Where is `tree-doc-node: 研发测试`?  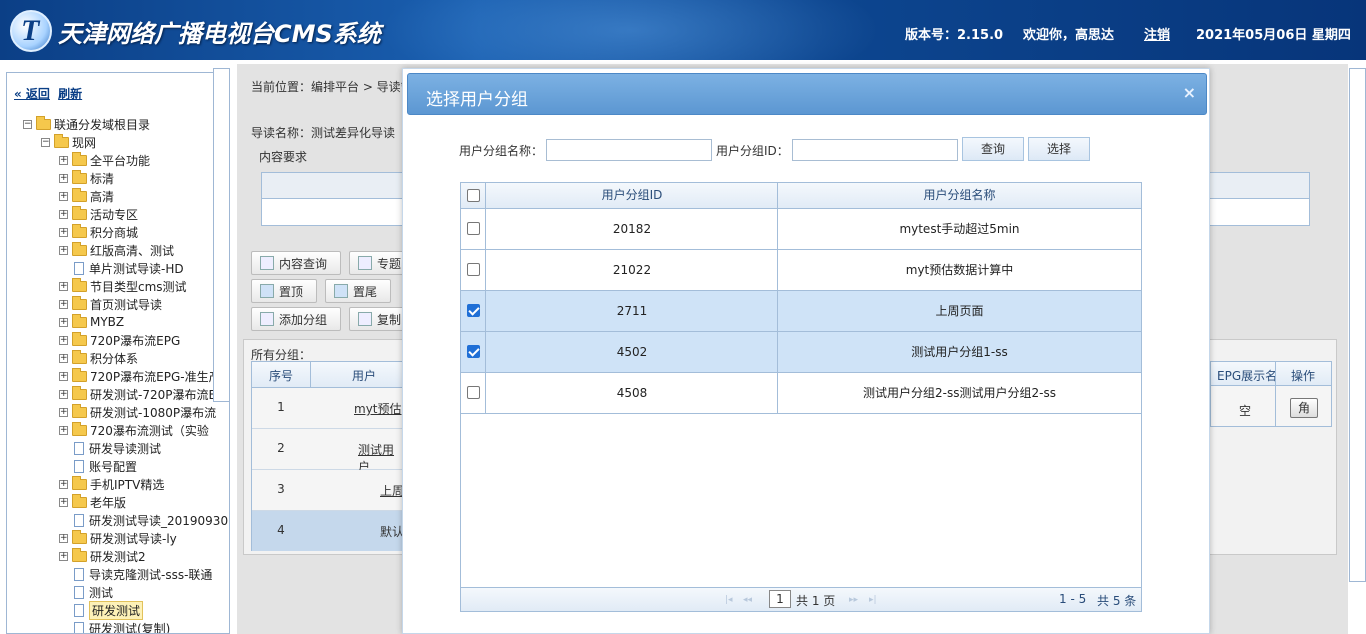 tree-doc-node: 研发测试 is located at coordinates (101, 610).